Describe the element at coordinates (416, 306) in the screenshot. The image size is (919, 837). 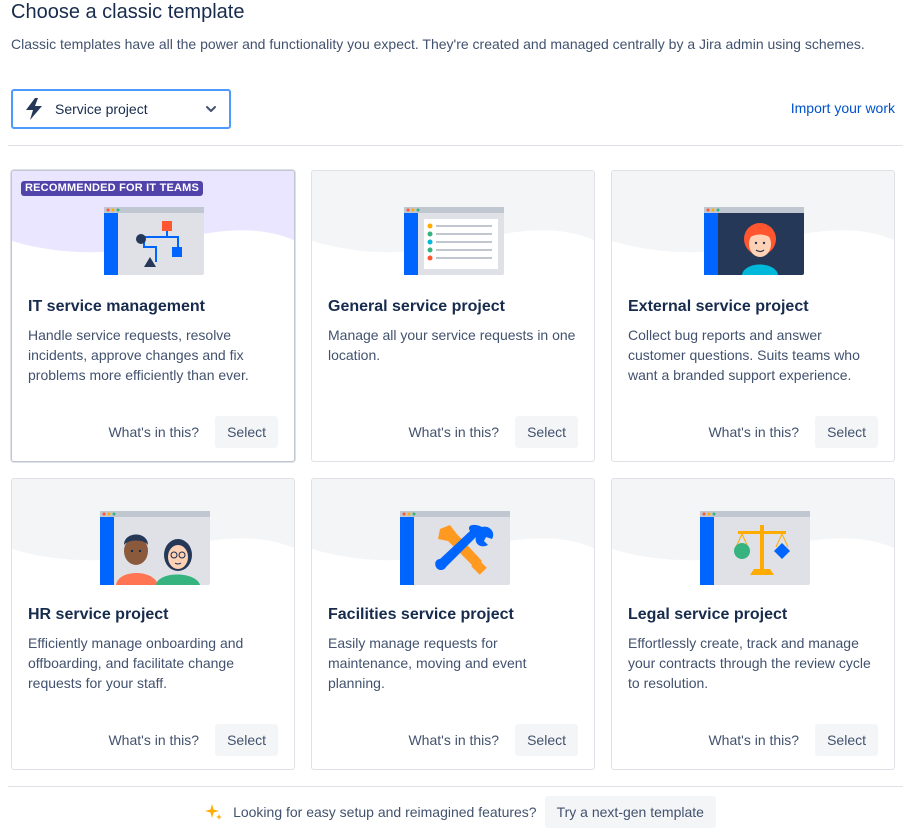
I see `card-title: General service project` at that location.